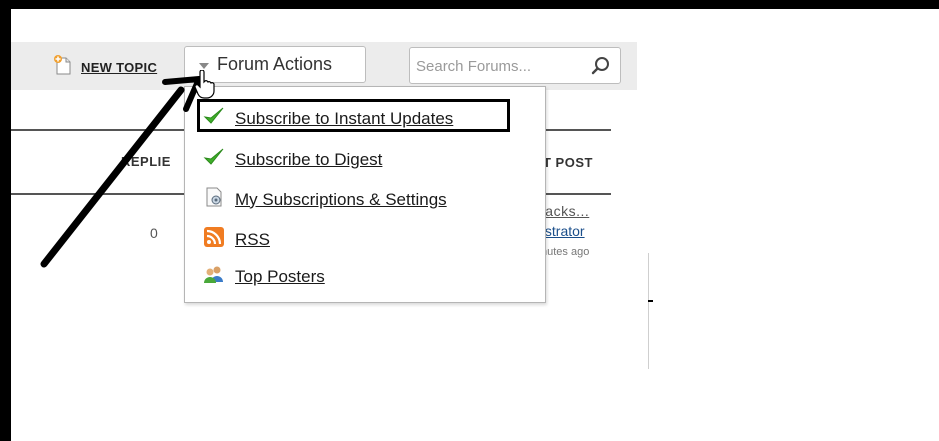 Image resolution: width=939 pixels, height=441 pixels. I want to click on row-last-post-time: nutes ago, so click(565, 252).